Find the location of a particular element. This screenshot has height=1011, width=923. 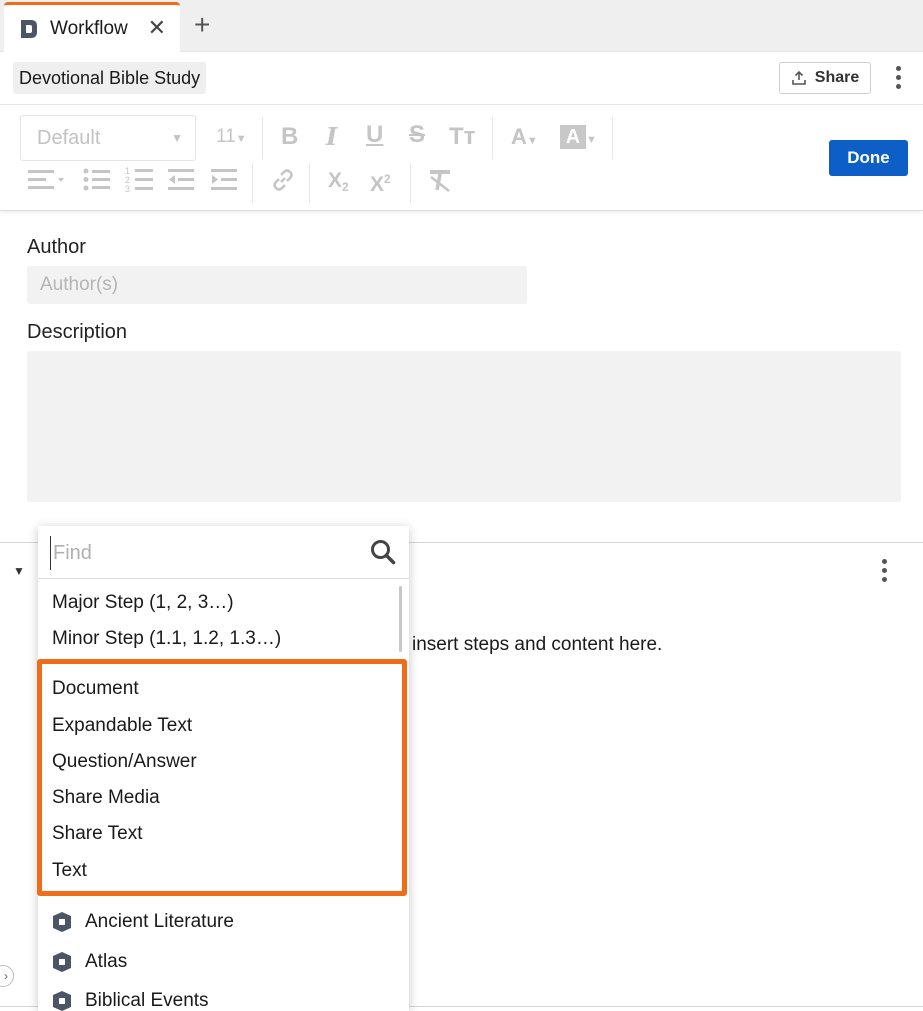

tab-workflow: Workflow ✕ is located at coordinates (92, 27).